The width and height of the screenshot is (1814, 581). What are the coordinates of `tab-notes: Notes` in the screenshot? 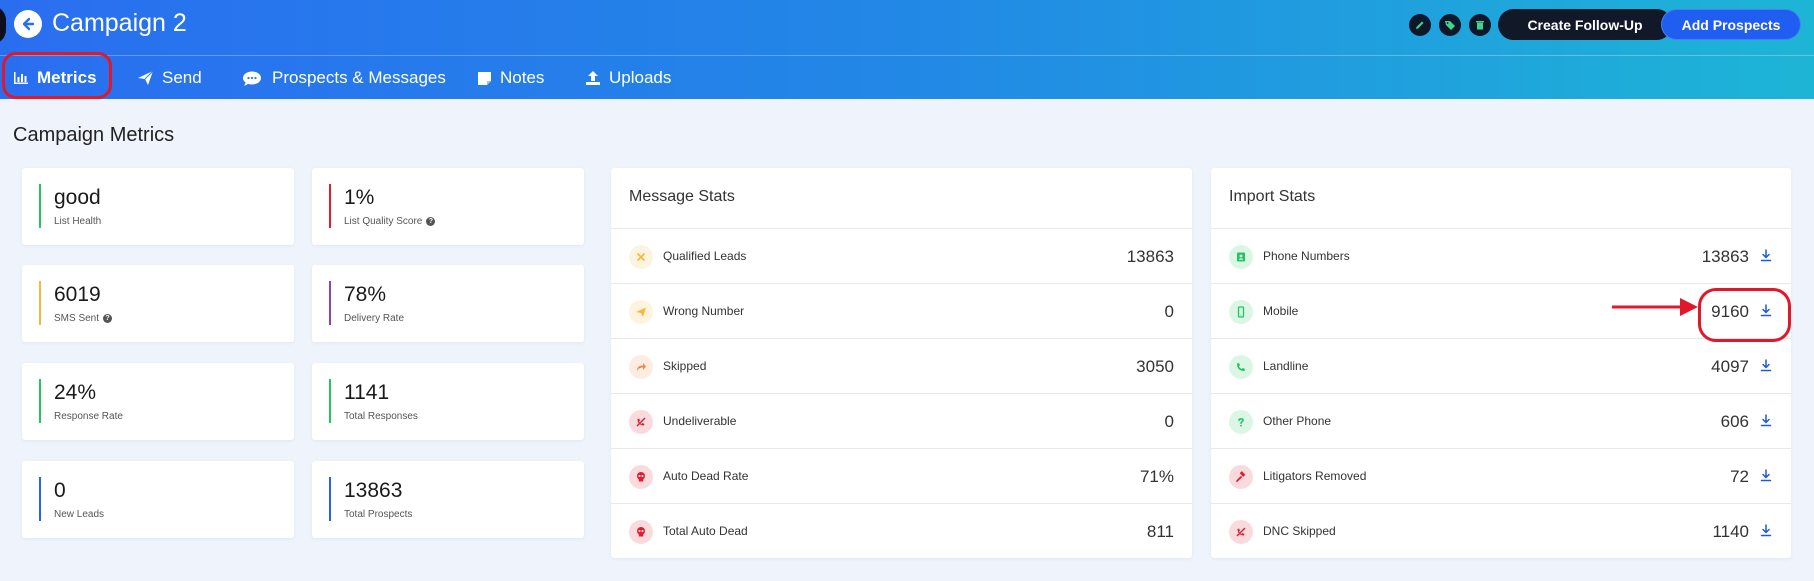 It's located at (510, 78).